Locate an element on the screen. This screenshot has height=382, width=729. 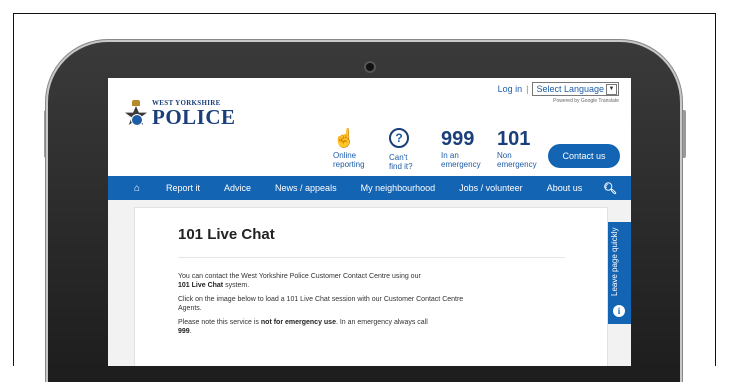
nav-item-news-appeals: News / appeals is located at coordinates (306, 188).